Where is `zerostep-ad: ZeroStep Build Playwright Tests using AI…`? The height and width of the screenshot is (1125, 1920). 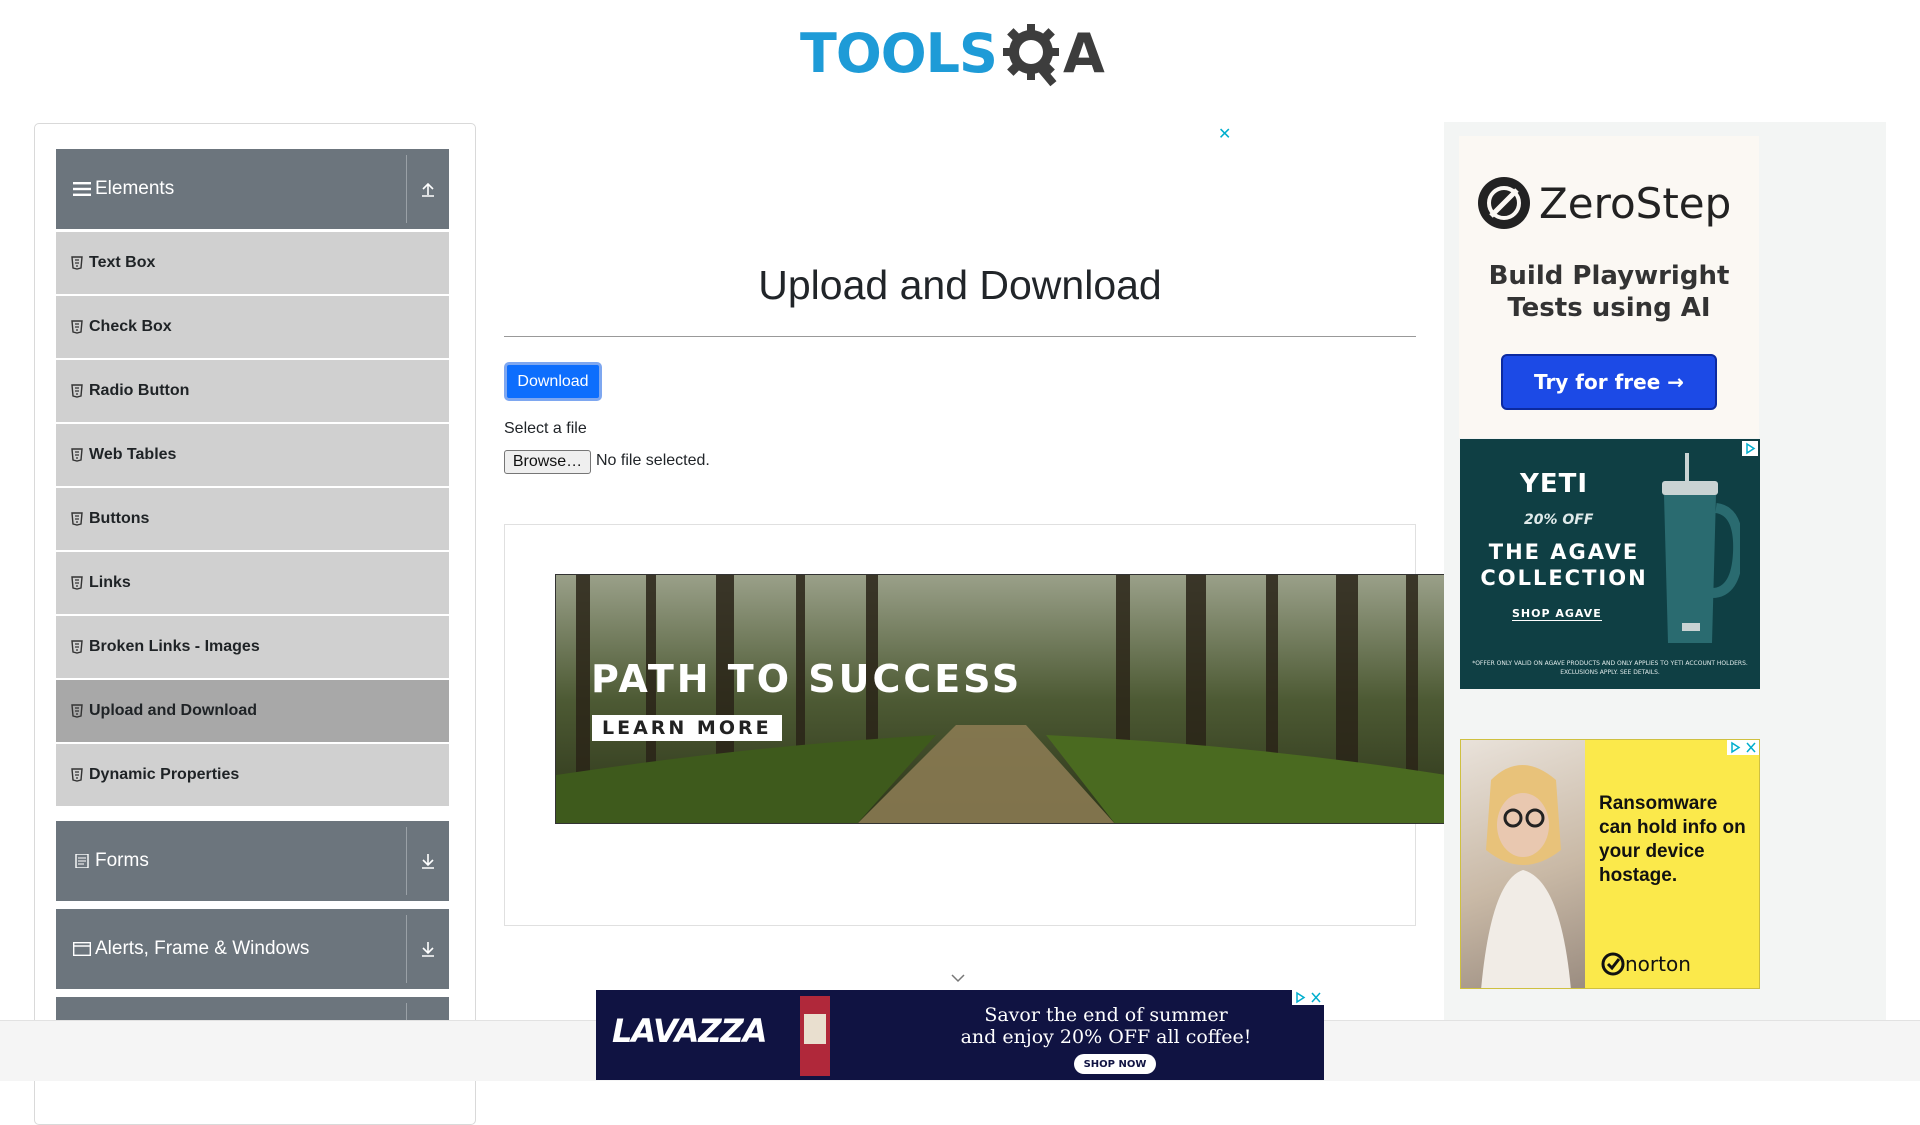
zerostep-ad: ZeroStep Build Playwright Tests using AI… is located at coordinates (1609, 287).